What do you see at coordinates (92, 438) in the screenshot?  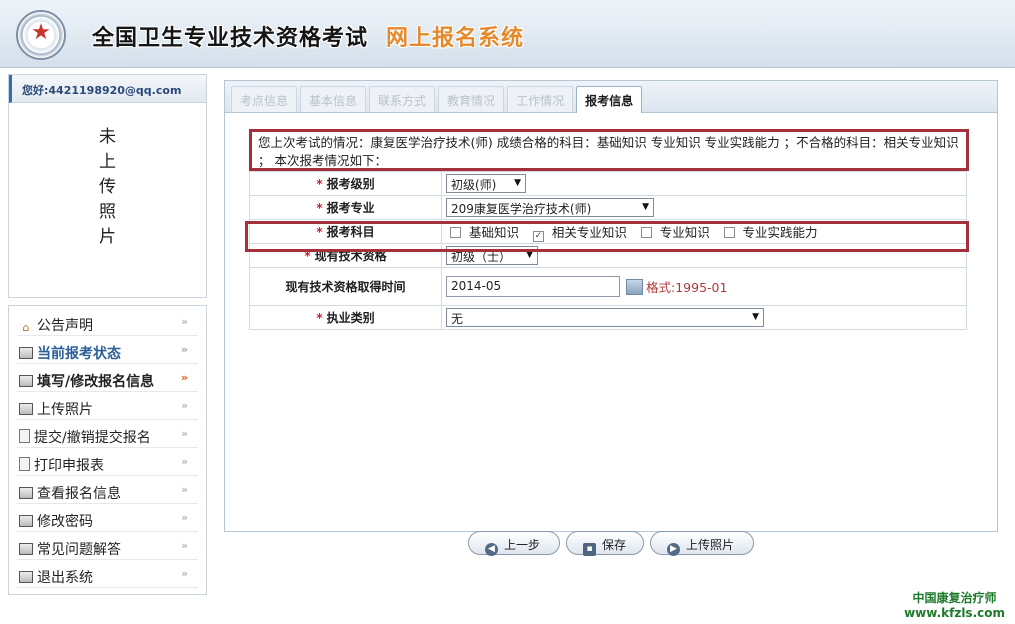 I see `sidebar-item-label: 提交/撤销提交报名` at bounding box center [92, 438].